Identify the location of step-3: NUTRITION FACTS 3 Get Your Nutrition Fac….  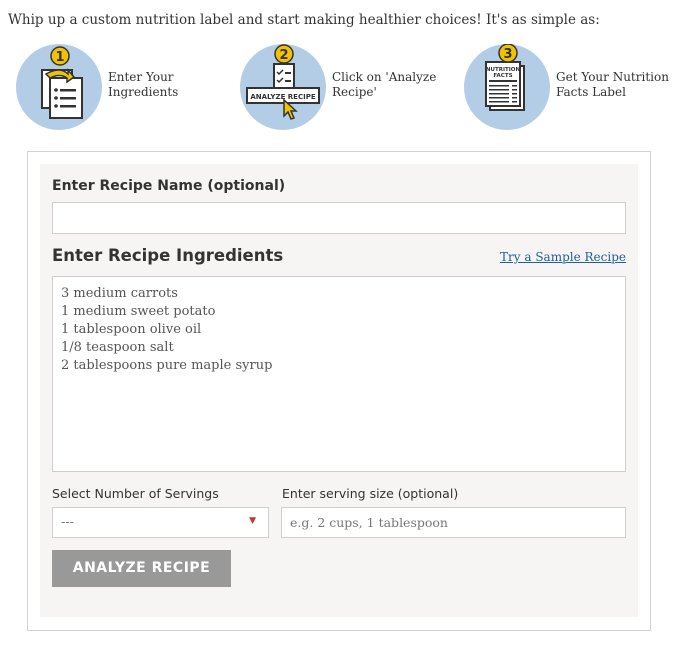
(566, 87).